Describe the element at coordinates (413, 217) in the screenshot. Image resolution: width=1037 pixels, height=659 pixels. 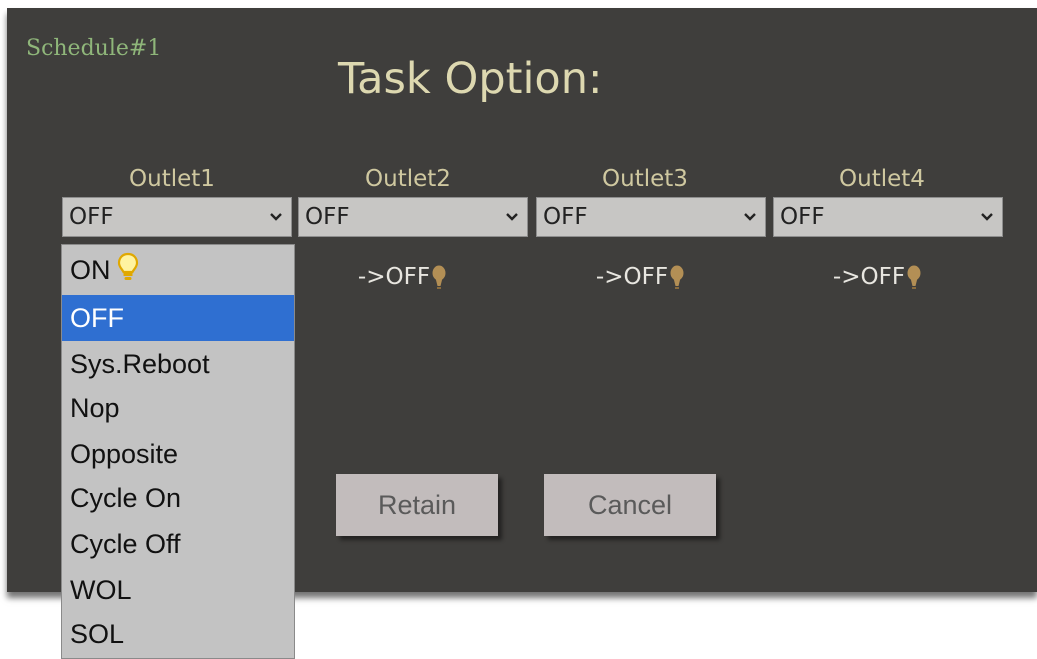
I see `outlet2-select: OFF` at that location.